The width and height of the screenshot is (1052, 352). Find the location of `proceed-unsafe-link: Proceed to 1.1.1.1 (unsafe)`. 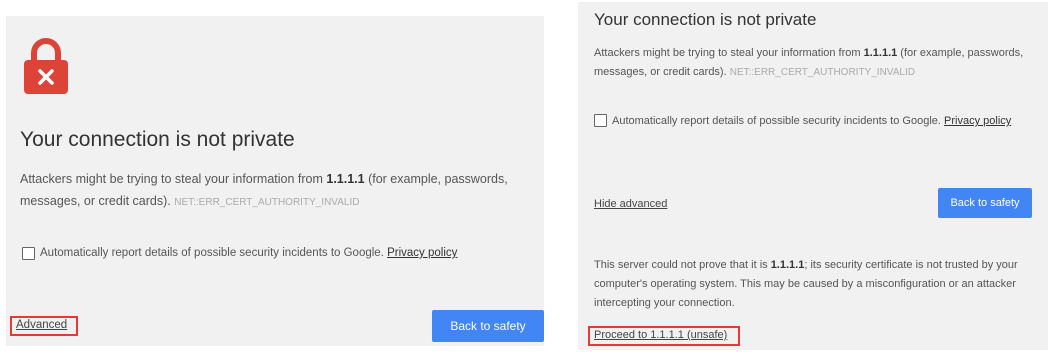

proceed-unsafe-link: Proceed to 1.1.1.1 (unsafe) is located at coordinates (660, 335).